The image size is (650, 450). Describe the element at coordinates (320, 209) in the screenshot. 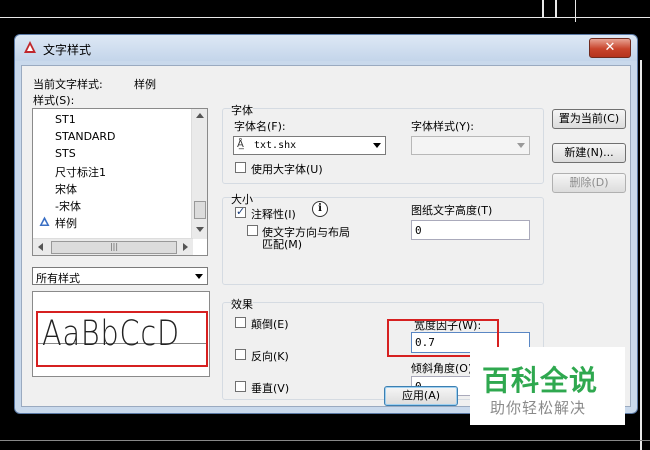

I see `info-icon: i` at that location.